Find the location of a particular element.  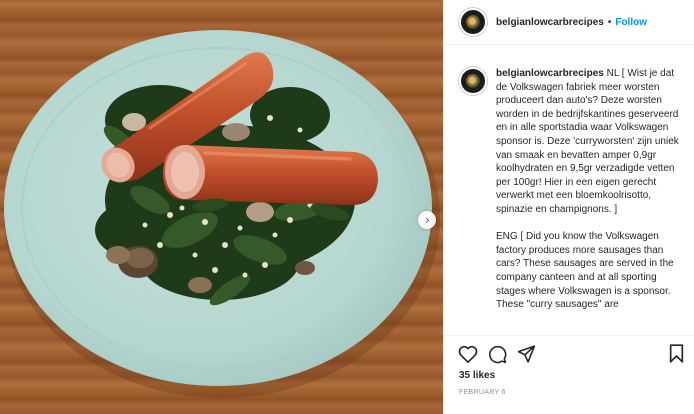

chevron-right-icon: › is located at coordinates (427, 220).